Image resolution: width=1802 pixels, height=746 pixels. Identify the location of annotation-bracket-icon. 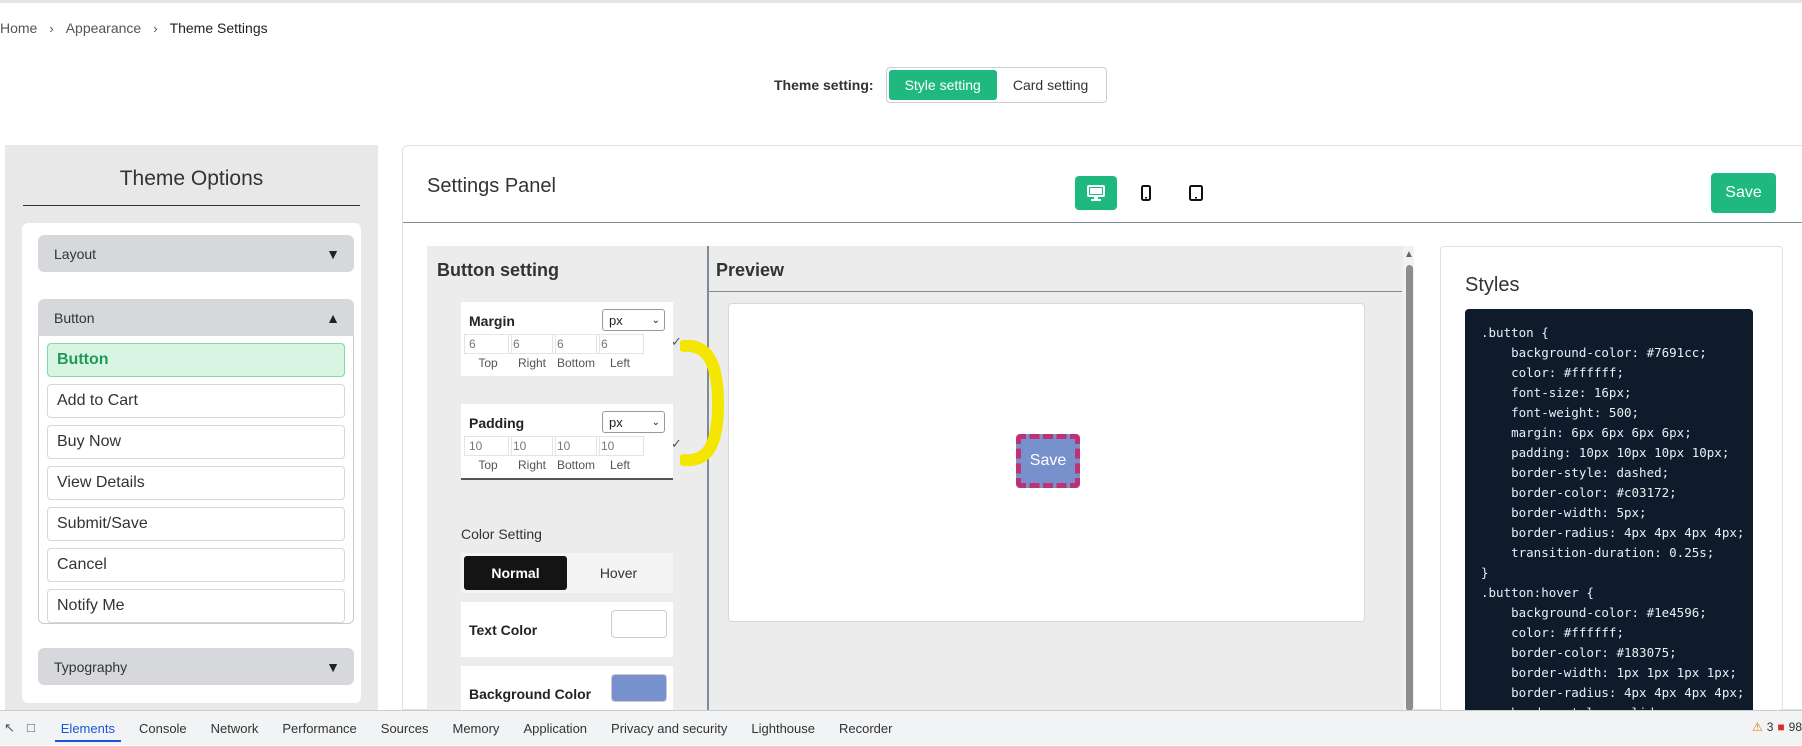
(702, 403).